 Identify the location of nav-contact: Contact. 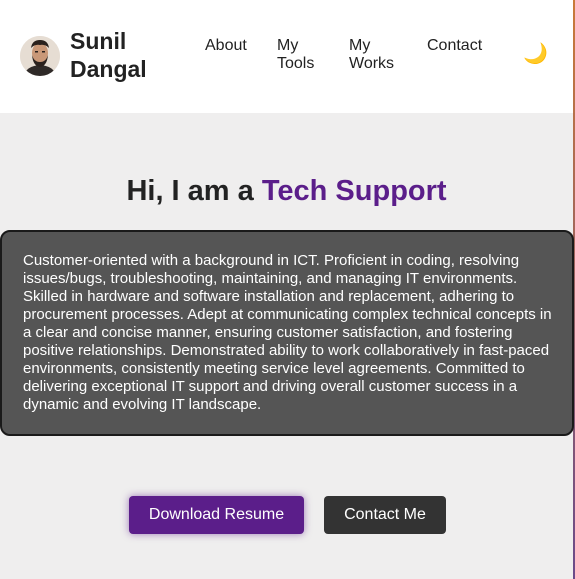
(462, 46).